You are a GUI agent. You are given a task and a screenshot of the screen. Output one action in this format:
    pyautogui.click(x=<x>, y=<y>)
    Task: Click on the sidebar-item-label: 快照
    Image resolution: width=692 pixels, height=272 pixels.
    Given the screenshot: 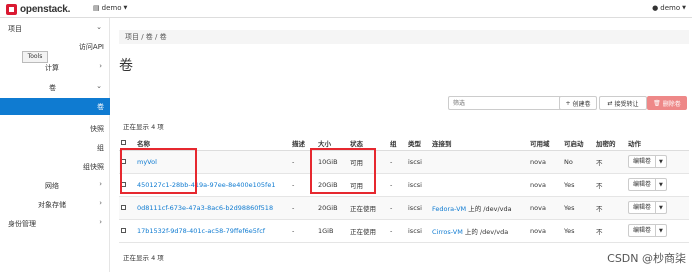 What is the action you would take?
    pyautogui.click(x=97, y=129)
    